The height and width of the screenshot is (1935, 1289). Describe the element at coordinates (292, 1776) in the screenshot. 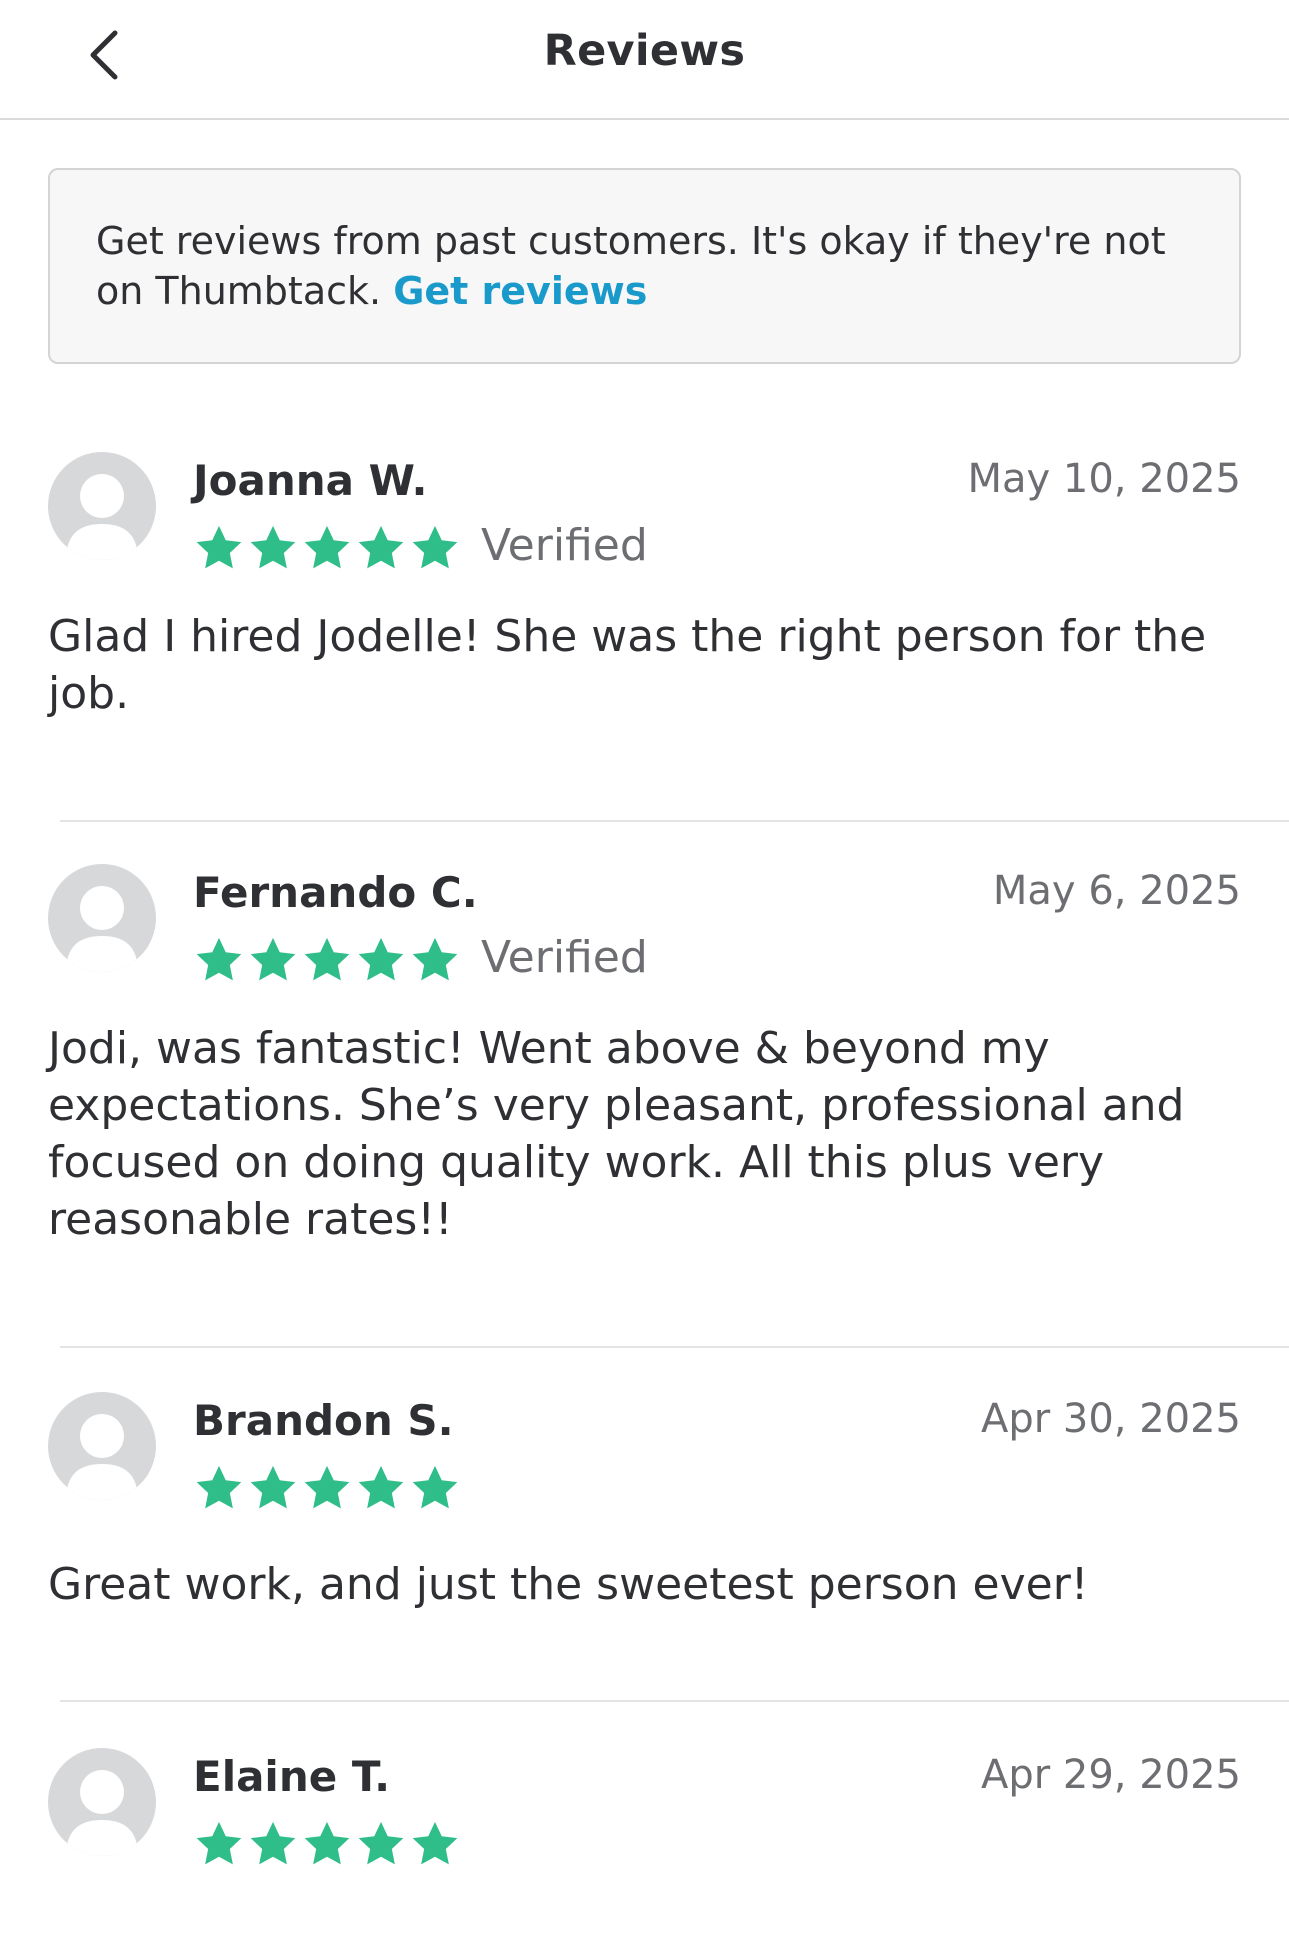

I see `reviewer-name: Elaine T.` at that location.